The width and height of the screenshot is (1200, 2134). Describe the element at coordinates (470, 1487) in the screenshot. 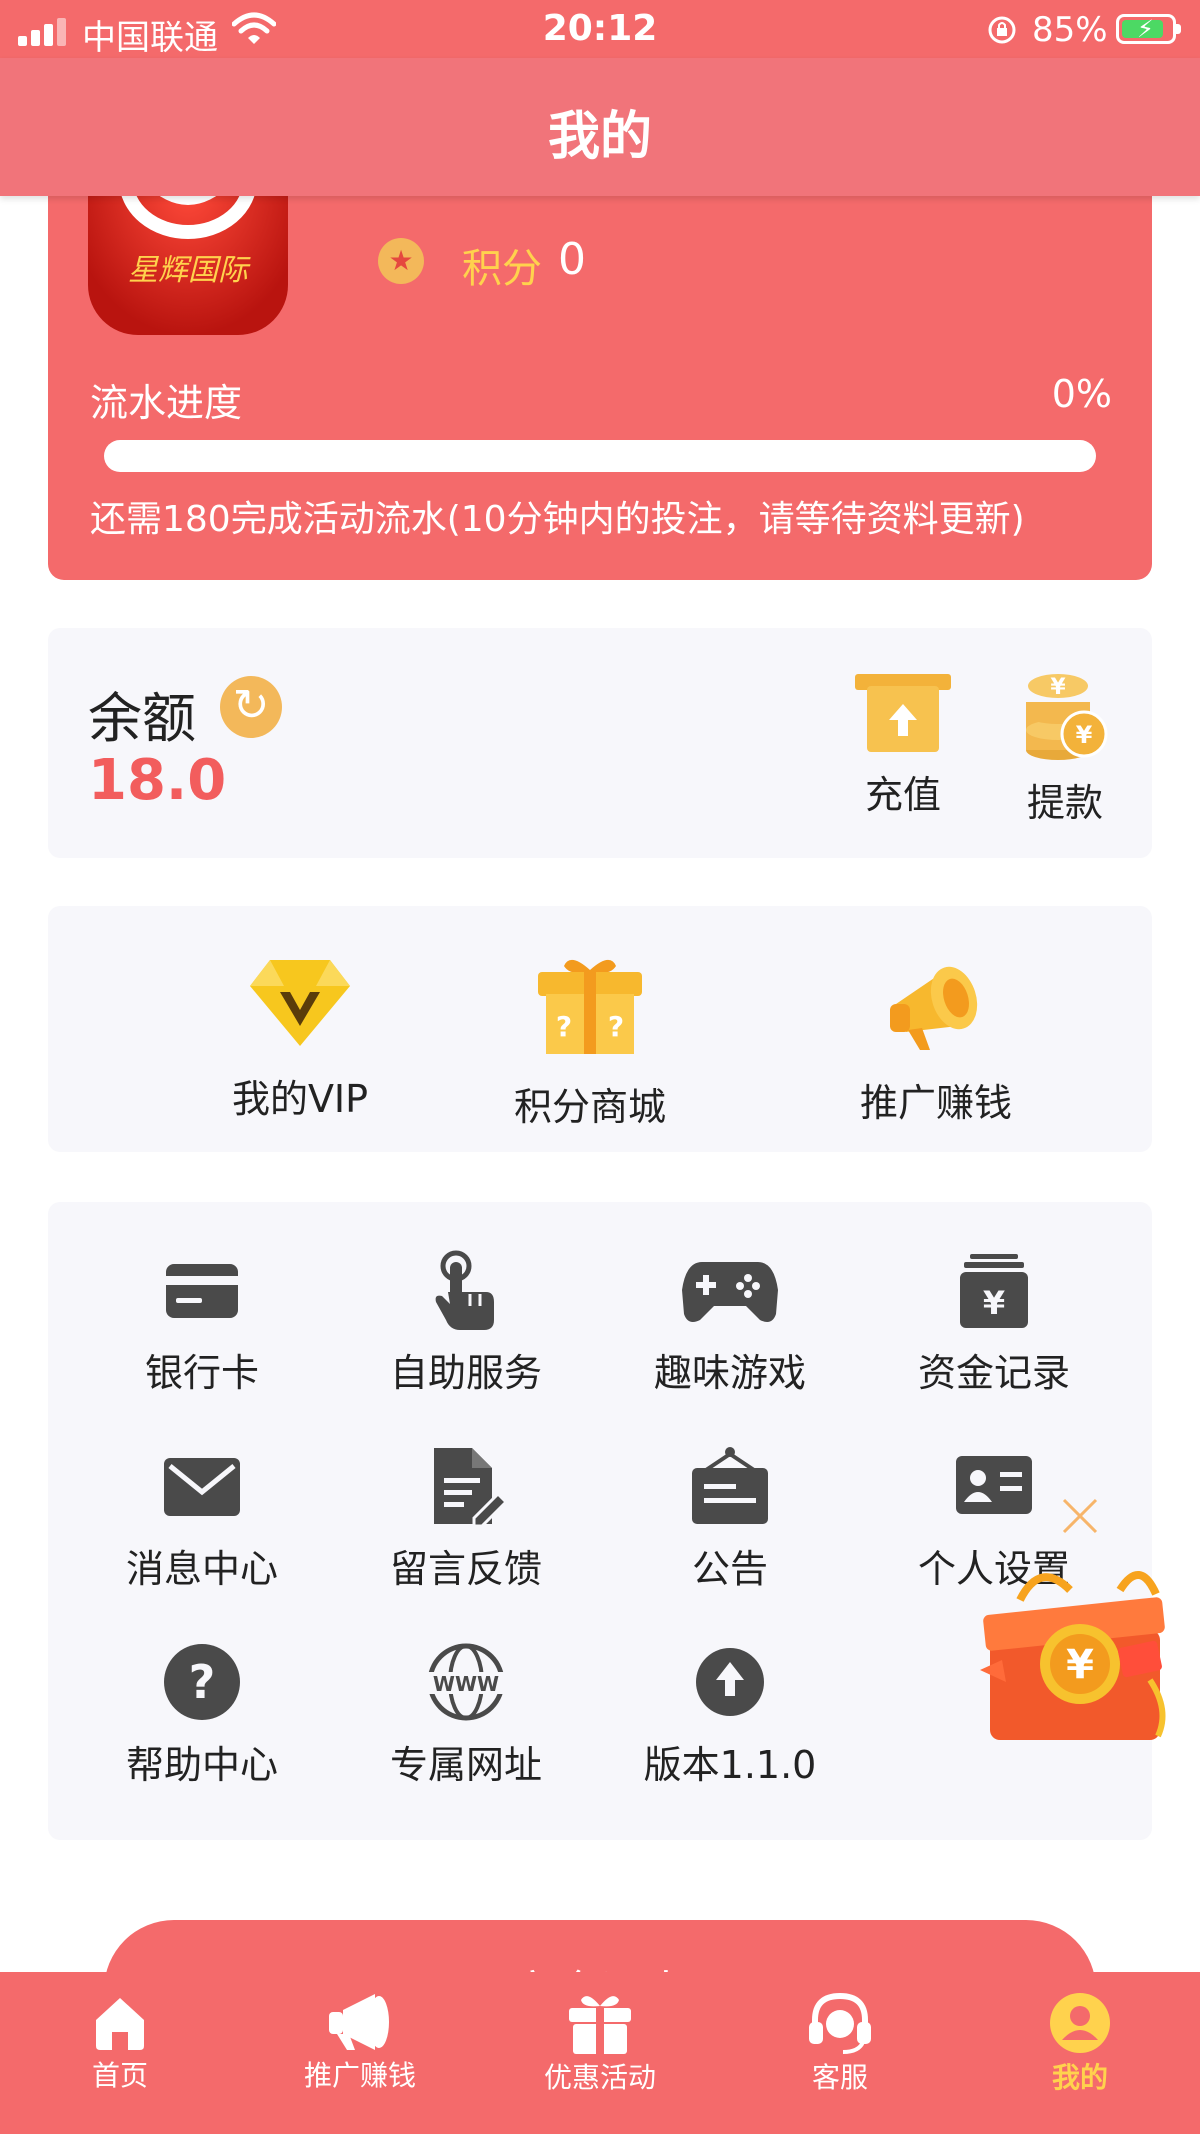

I see `feedback-icon` at that location.